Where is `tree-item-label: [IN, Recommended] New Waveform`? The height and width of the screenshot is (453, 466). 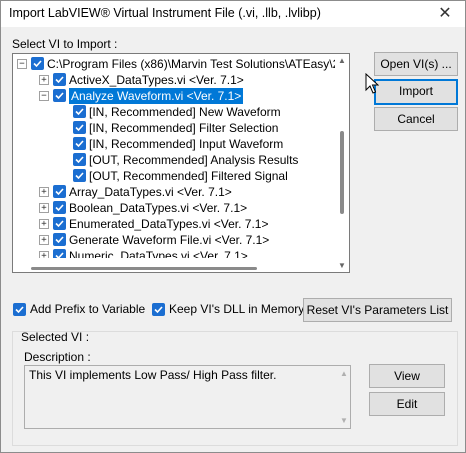 tree-item-label: [IN, Recommended] New Waveform is located at coordinates (185, 112).